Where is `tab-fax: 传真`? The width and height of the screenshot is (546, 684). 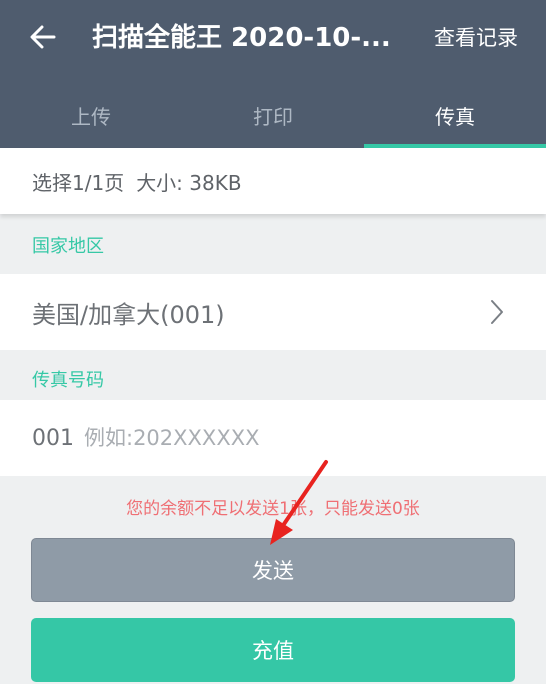
tab-fax: 传真 is located at coordinates (455, 115).